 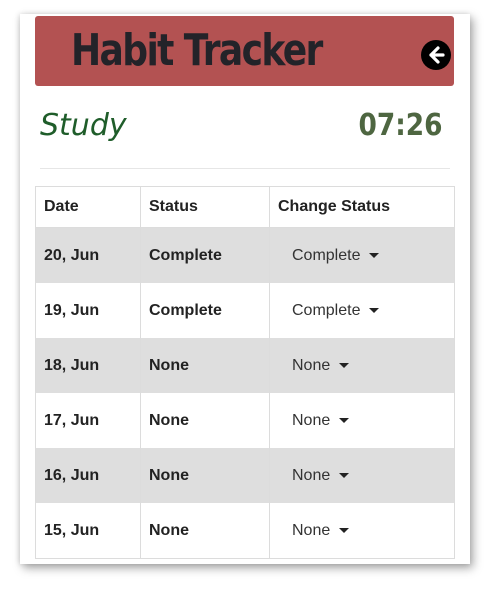 I want to click on row-date: 15, Jun, so click(x=88, y=531).